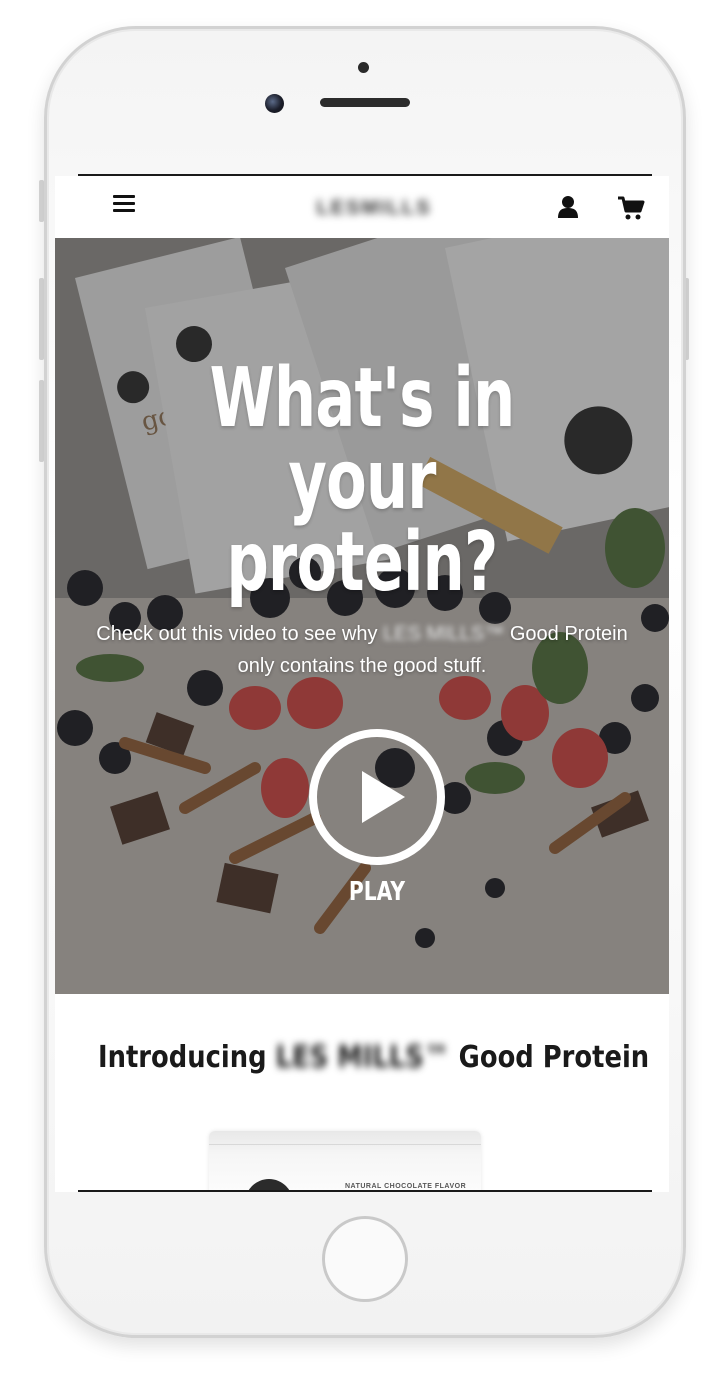 This screenshot has width=716, height=1380. What do you see at coordinates (345, 1161) in the screenshot?
I see `product-image: NATURAL CHOCOLATE FLAVOR` at bounding box center [345, 1161].